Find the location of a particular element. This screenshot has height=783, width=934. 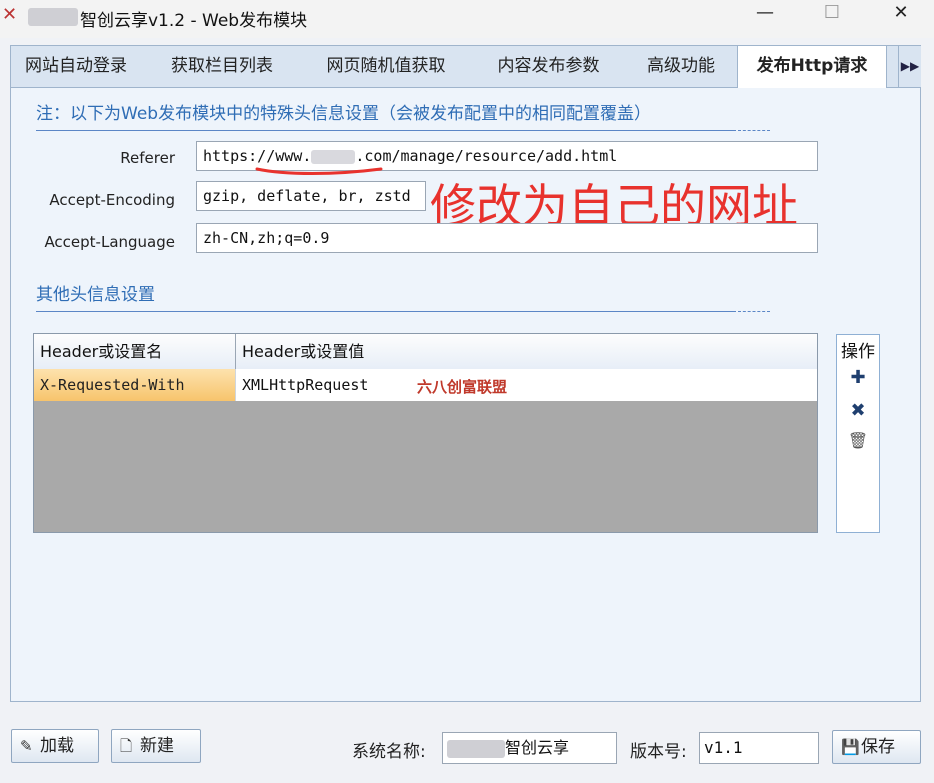

tab-random-value: 网页随机值获取 is located at coordinates (386, 66).